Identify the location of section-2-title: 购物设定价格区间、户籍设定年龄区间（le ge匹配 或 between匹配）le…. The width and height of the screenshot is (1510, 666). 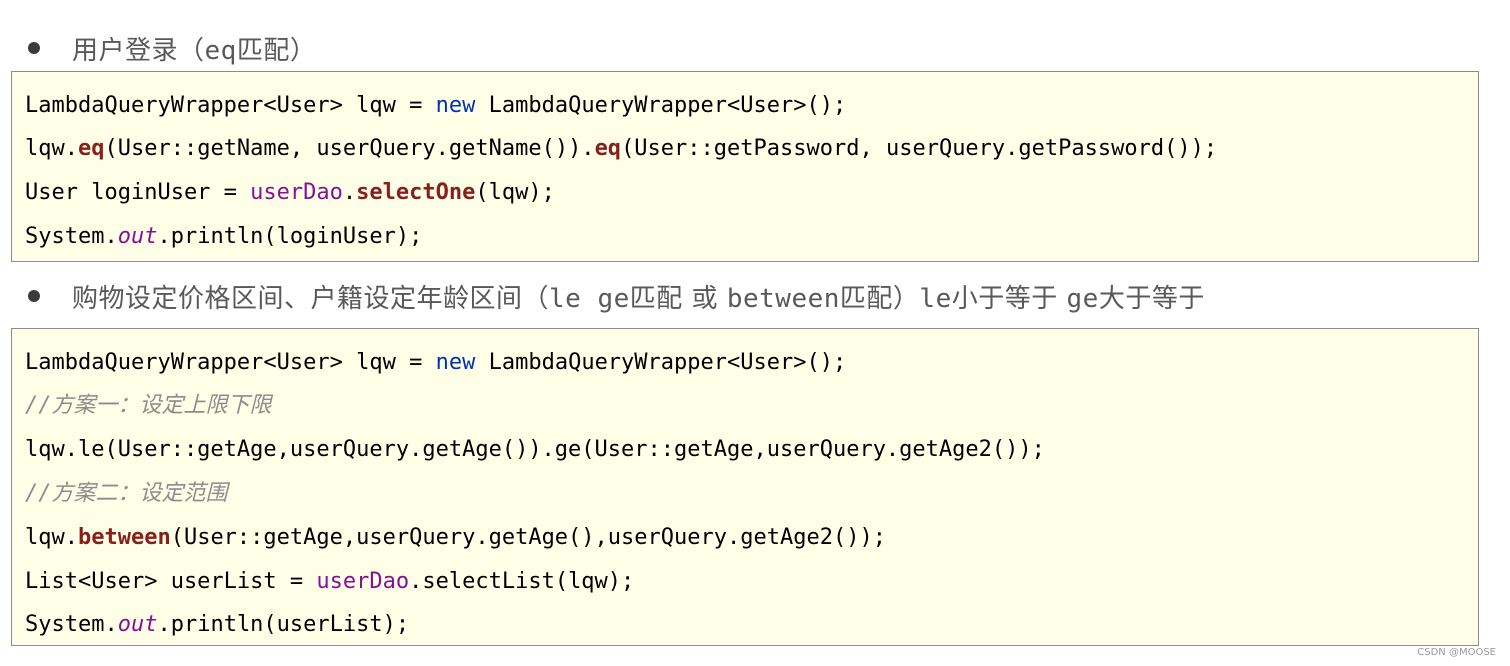
(638, 298).